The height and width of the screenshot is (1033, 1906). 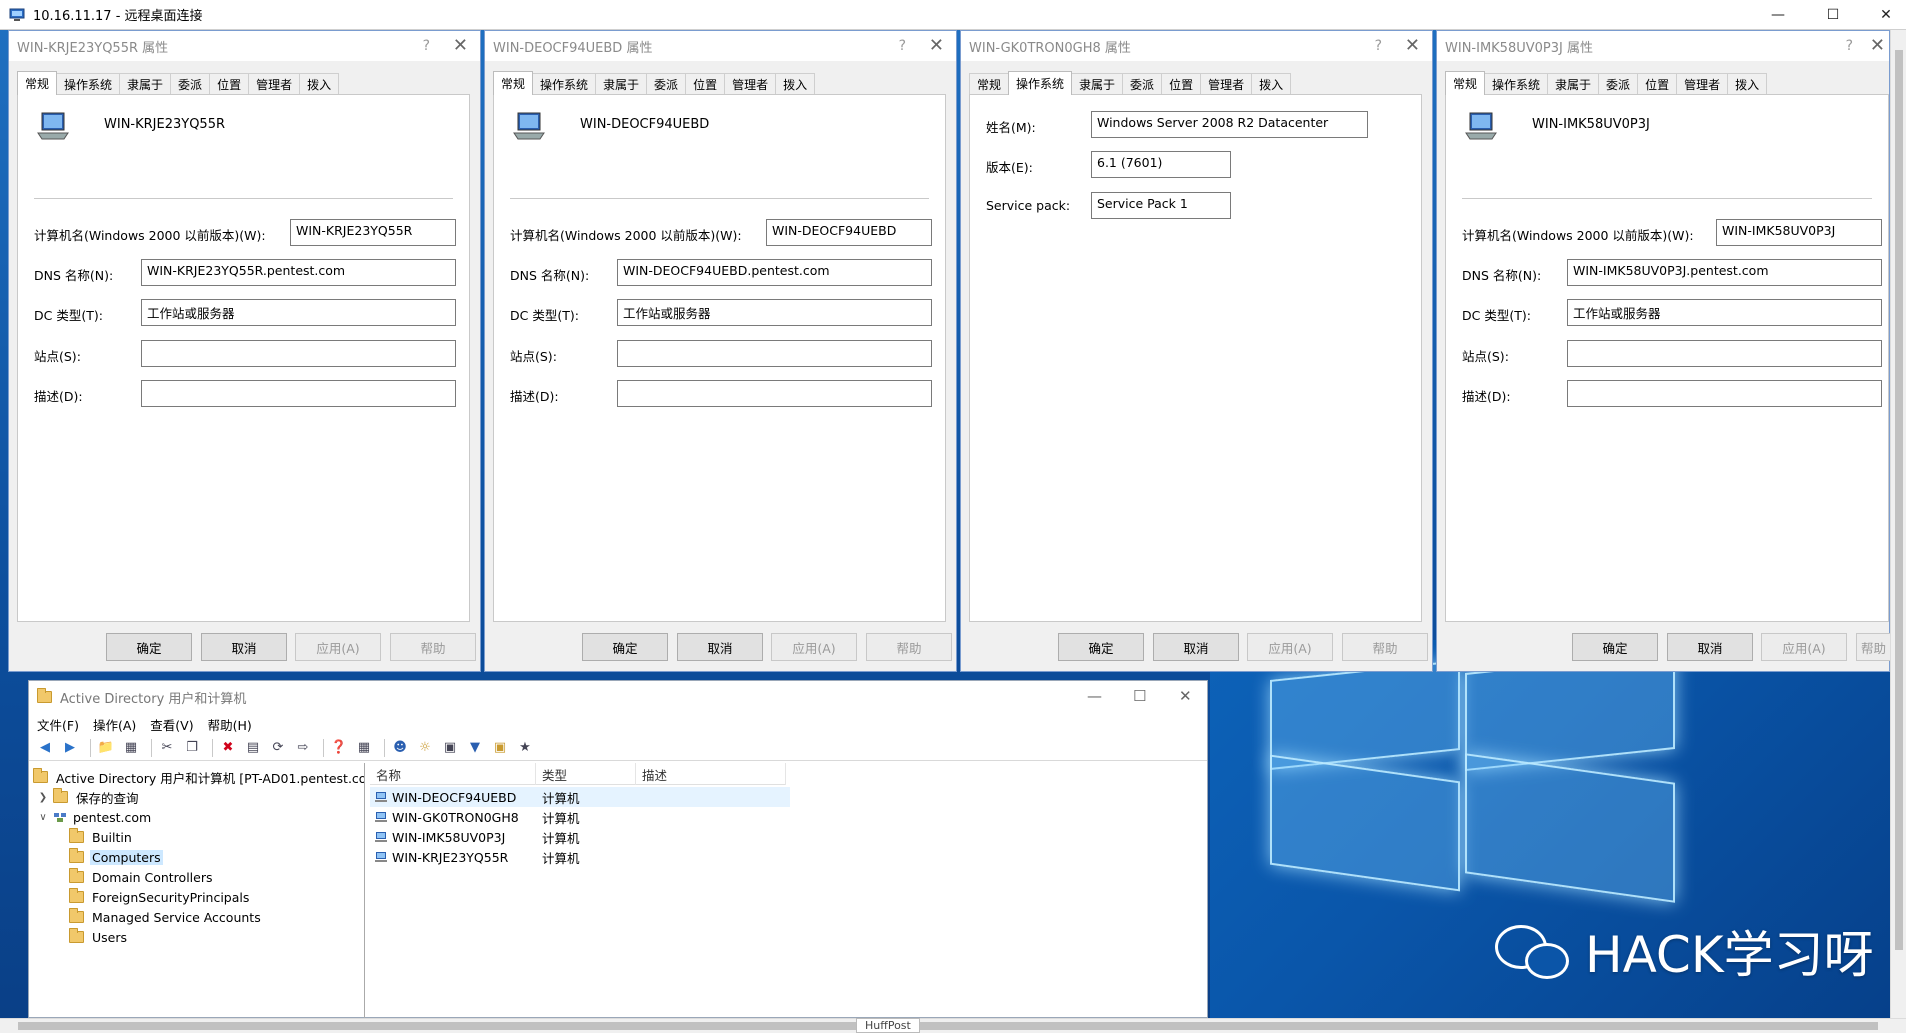 What do you see at coordinates (43, 817) in the screenshot?
I see `chevron-down-icon: ∨` at bounding box center [43, 817].